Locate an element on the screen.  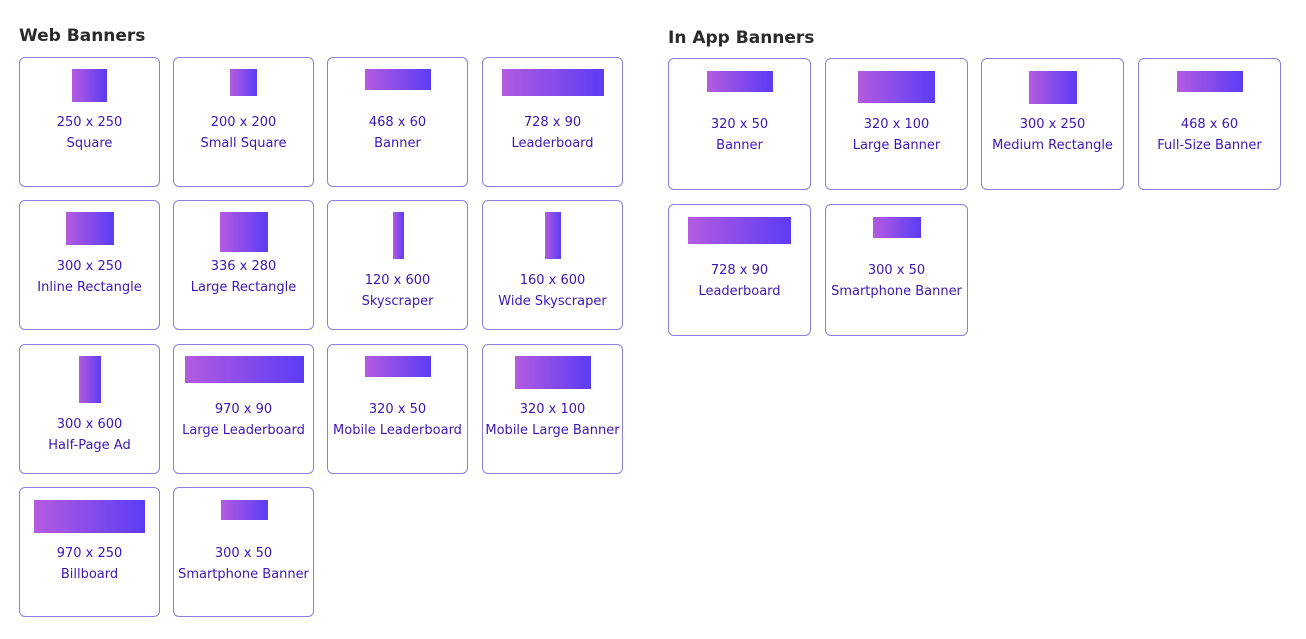
web-card-skyscraper: 120 x 600 Skyscraper is located at coordinates (397, 265).